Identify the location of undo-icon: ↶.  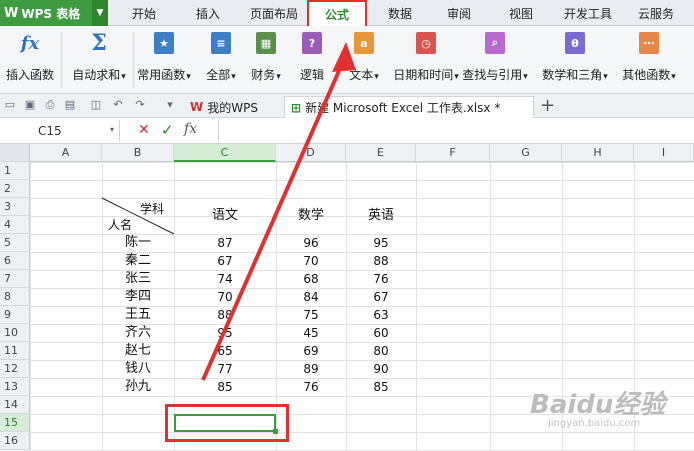
(118, 105).